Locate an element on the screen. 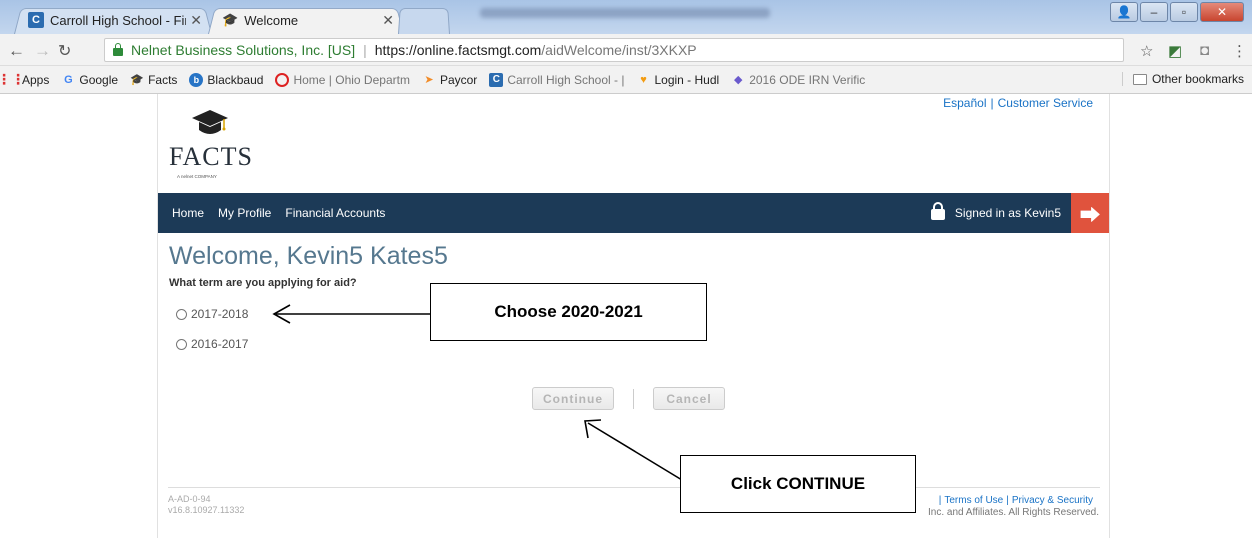 The height and width of the screenshot is (538, 1252). button-divider is located at coordinates (633, 398).